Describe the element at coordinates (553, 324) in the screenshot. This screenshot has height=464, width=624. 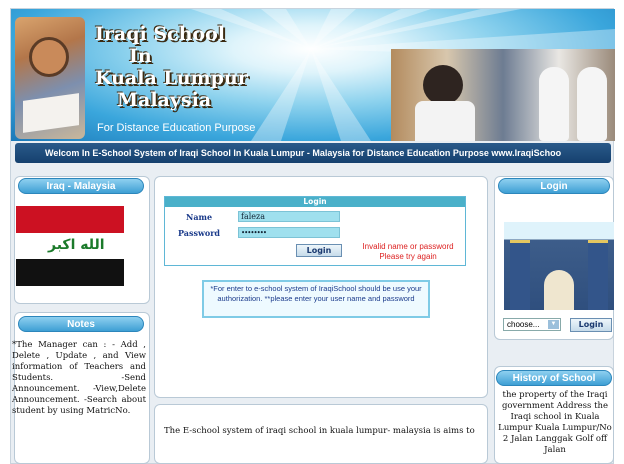
I see `chevron-down-icon: ▼` at that location.